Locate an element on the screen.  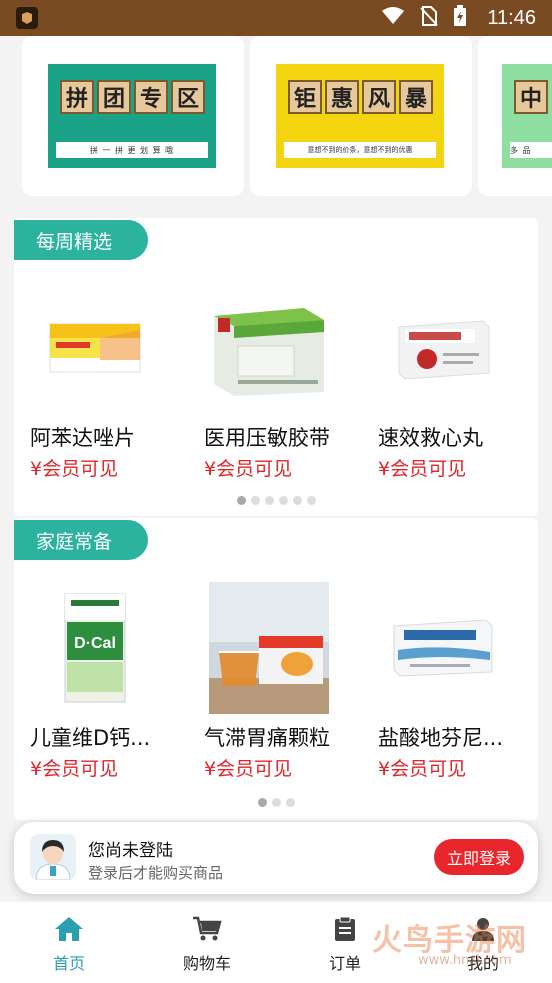
nav-cart: 购物车 is located at coordinates (207, 944).